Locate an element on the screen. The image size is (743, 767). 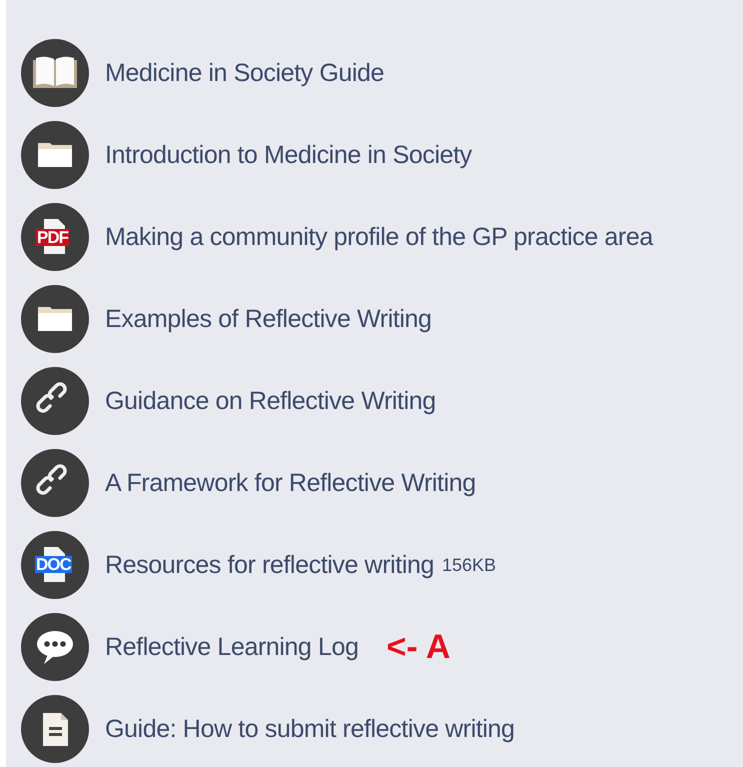
book-icon is located at coordinates (55, 72).